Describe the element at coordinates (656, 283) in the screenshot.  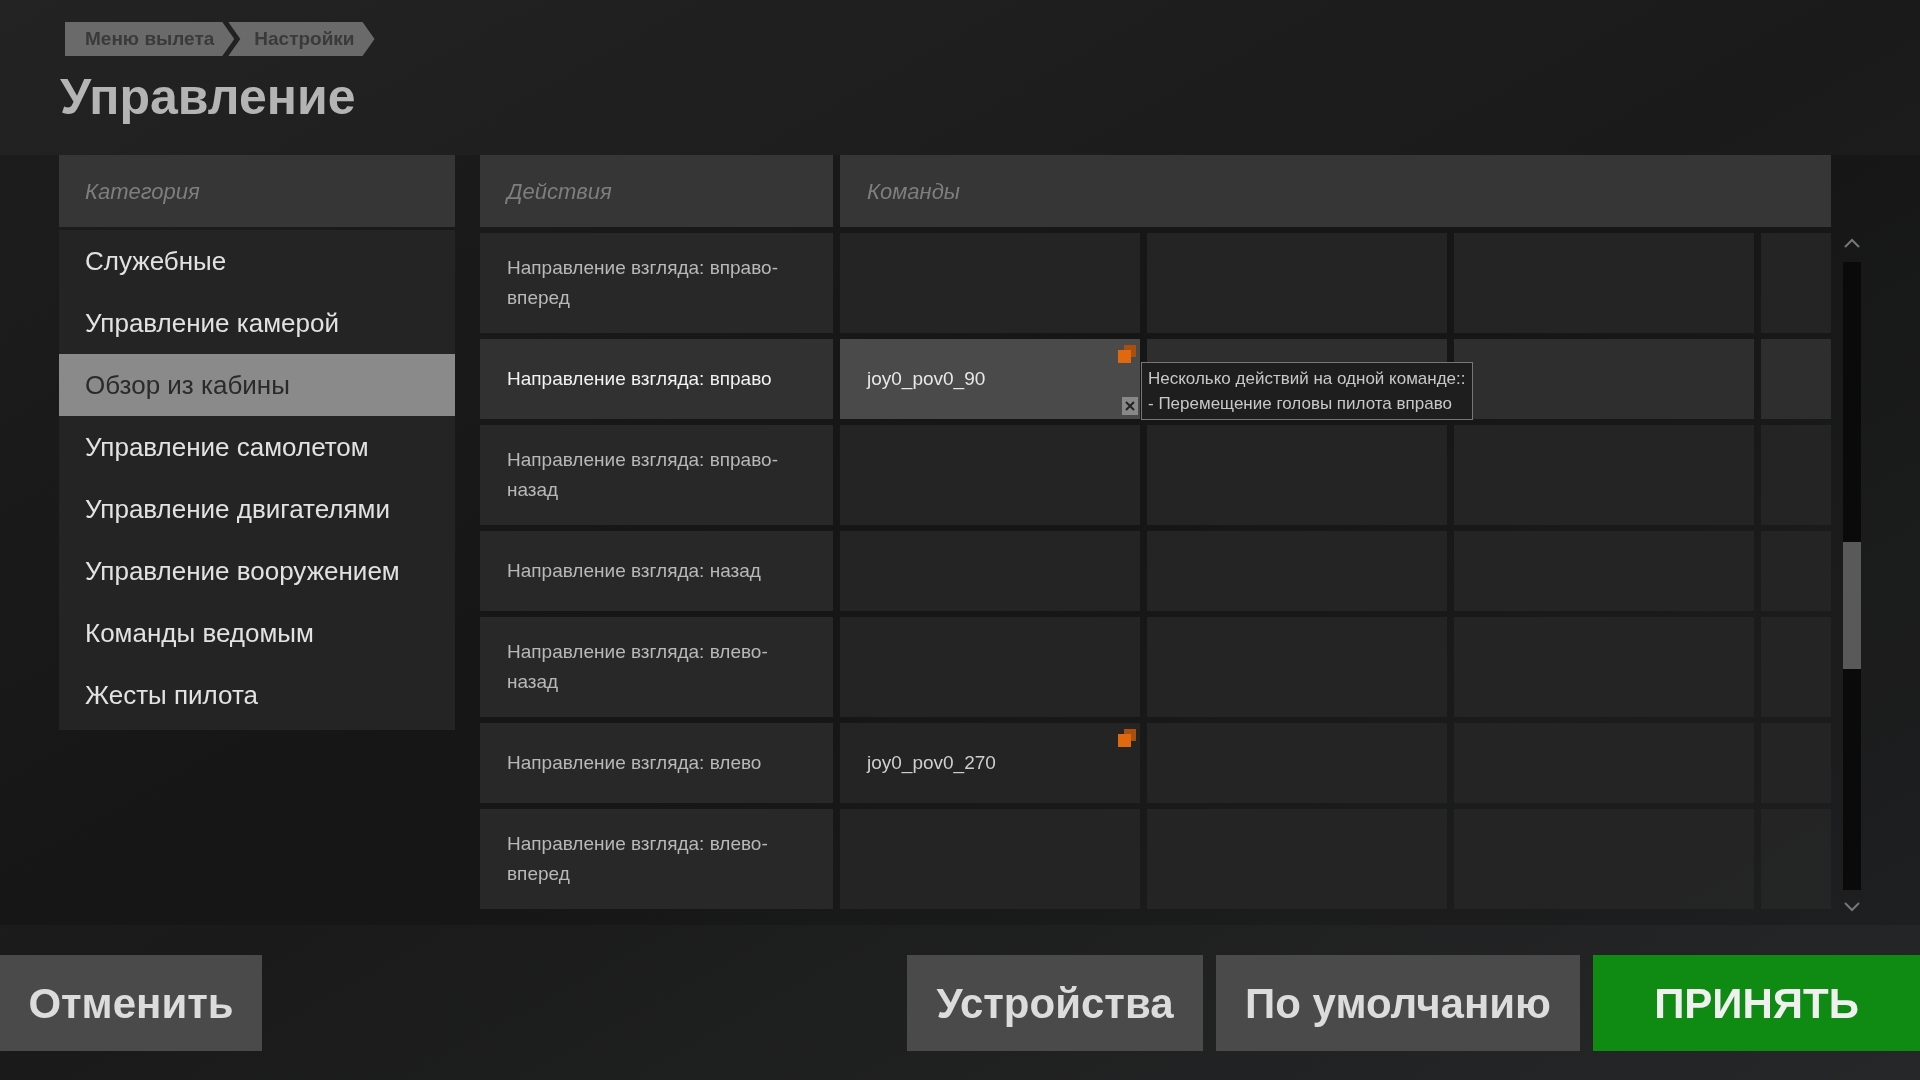
I see `action-cell: Направление взгляда: вправо-вперед` at that location.